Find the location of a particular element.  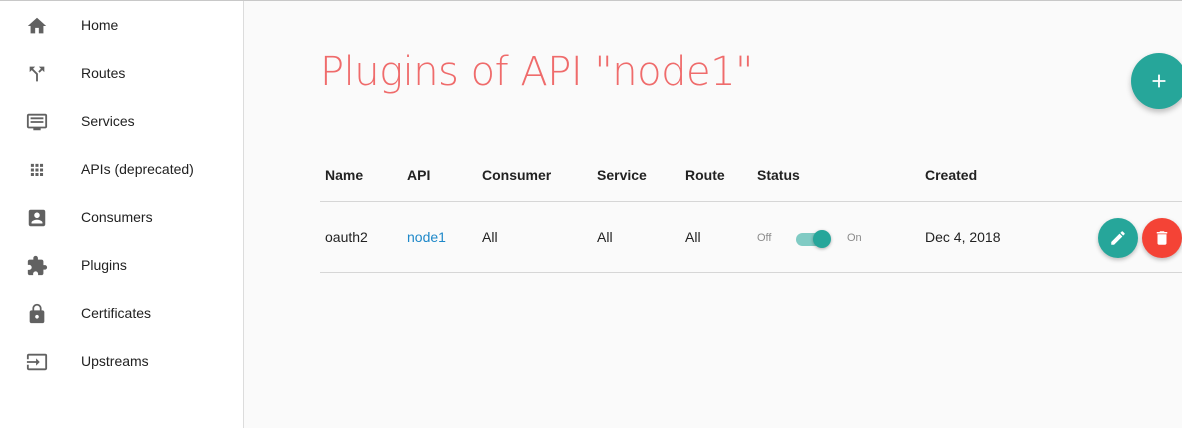

consumer-value: All is located at coordinates (490, 237).